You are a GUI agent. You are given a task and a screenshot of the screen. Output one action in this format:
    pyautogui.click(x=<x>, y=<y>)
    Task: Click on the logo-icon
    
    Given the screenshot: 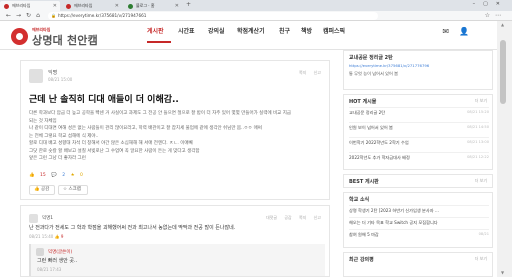 What is the action you would take?
    pyautogui.click(x=19, y=36)
    